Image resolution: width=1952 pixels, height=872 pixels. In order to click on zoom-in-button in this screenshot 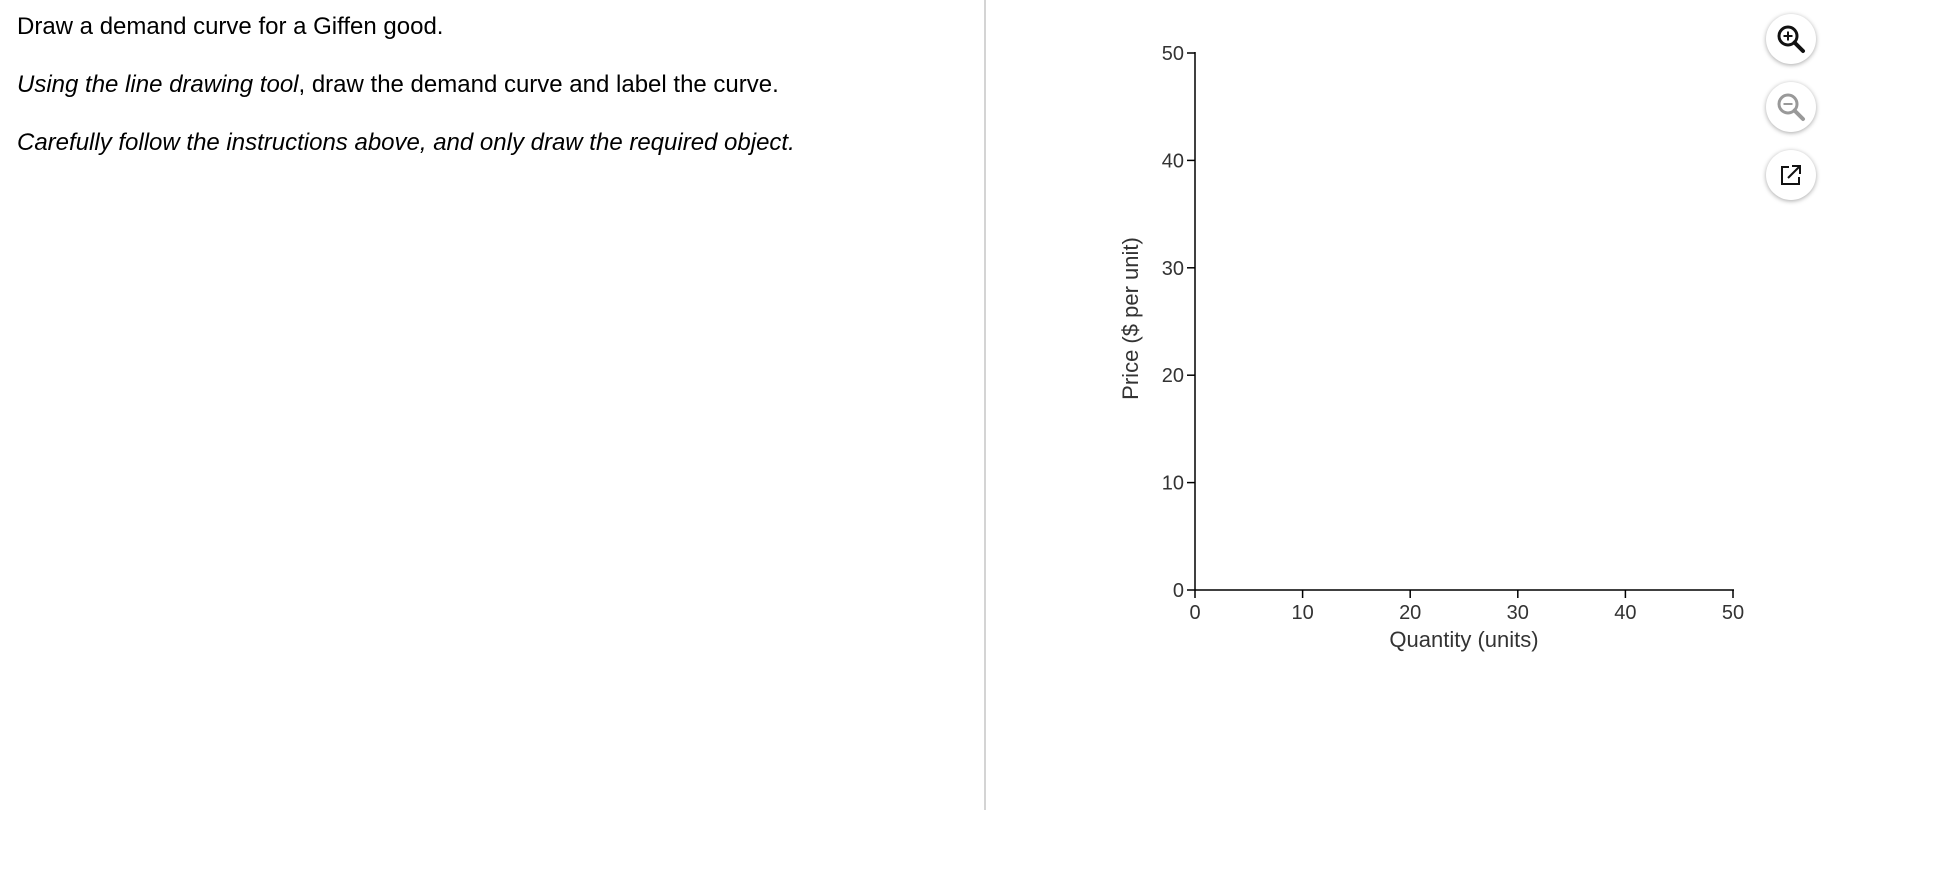, I will do `click(1791, 39)`.